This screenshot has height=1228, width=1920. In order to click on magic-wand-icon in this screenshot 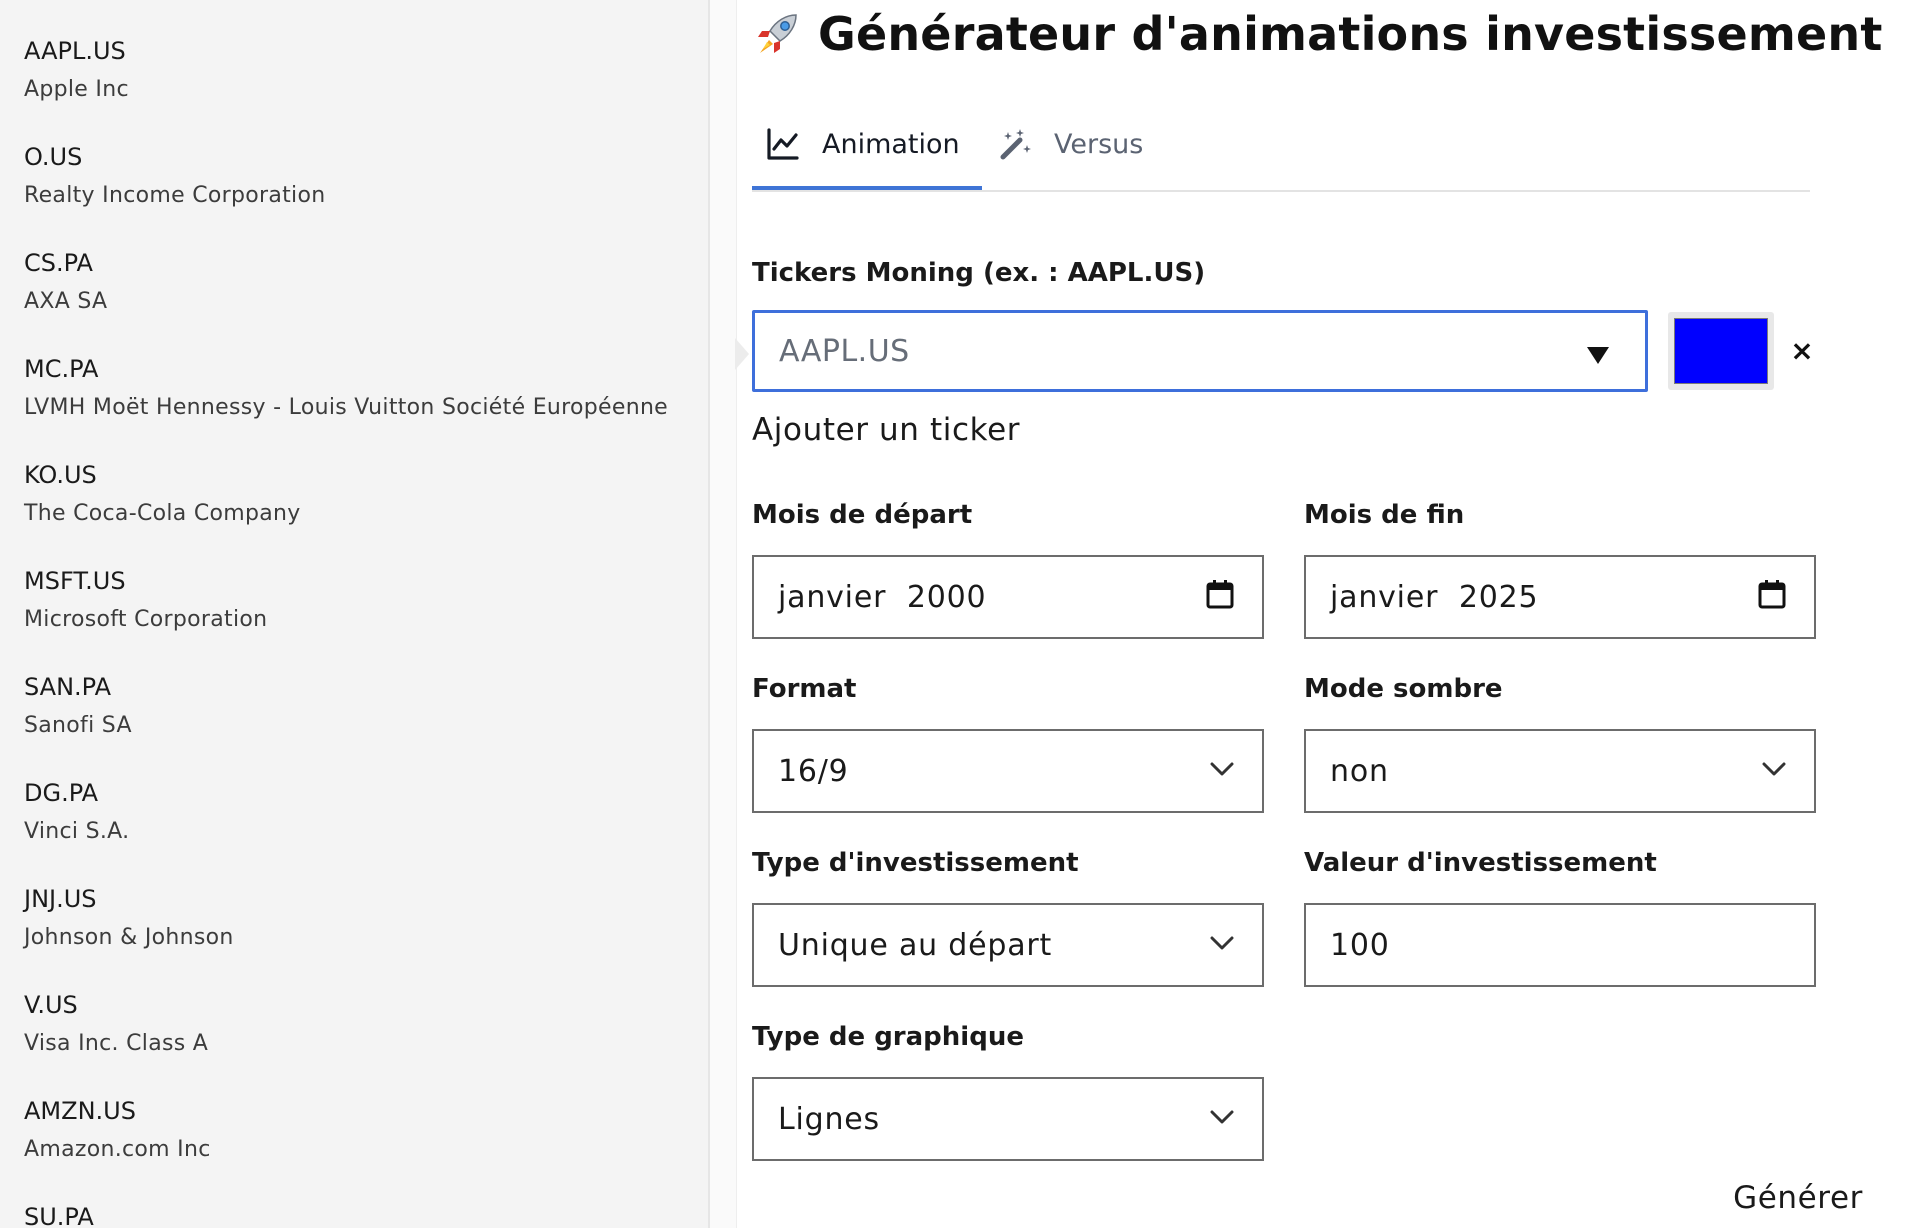, I will do `click(1015, 144)`.